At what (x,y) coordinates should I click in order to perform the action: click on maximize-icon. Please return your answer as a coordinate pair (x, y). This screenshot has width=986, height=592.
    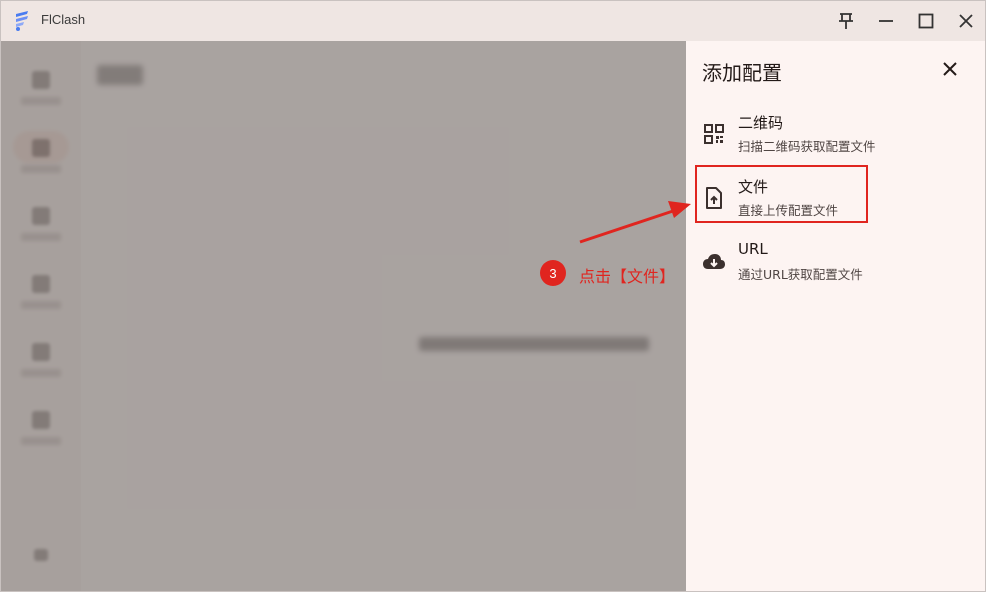
    Looking at the image, I should click on (926, 21).